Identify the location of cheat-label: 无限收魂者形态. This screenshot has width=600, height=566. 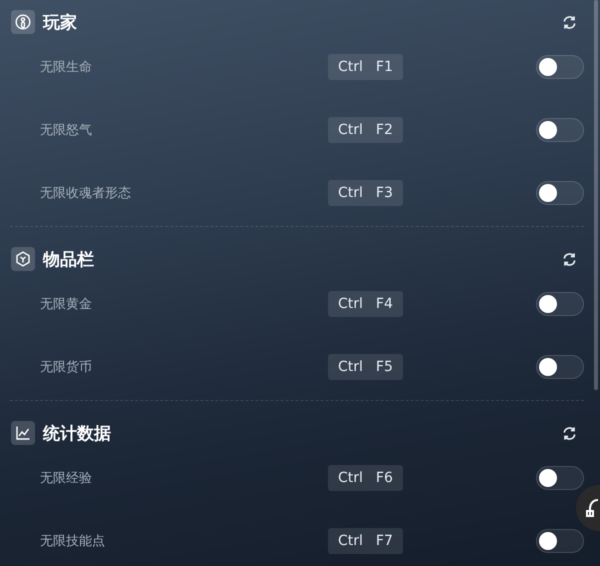
(85, 193).